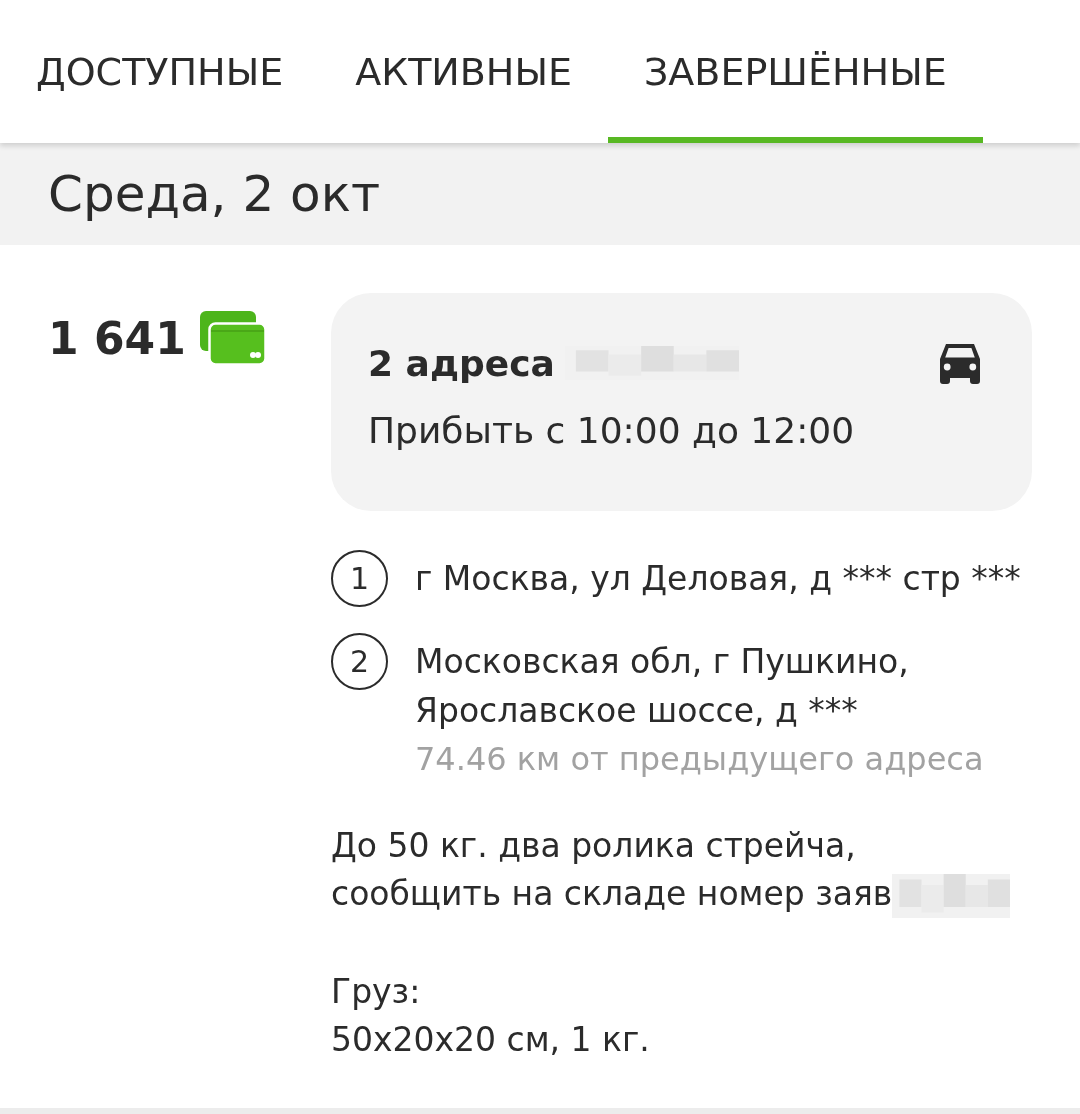 The width and height of the screenshot is (1080, 1114). What do you see at coordinates (359, 661) in the screenshot?
I see `step-number: 2` at bounding box center [359, 661].